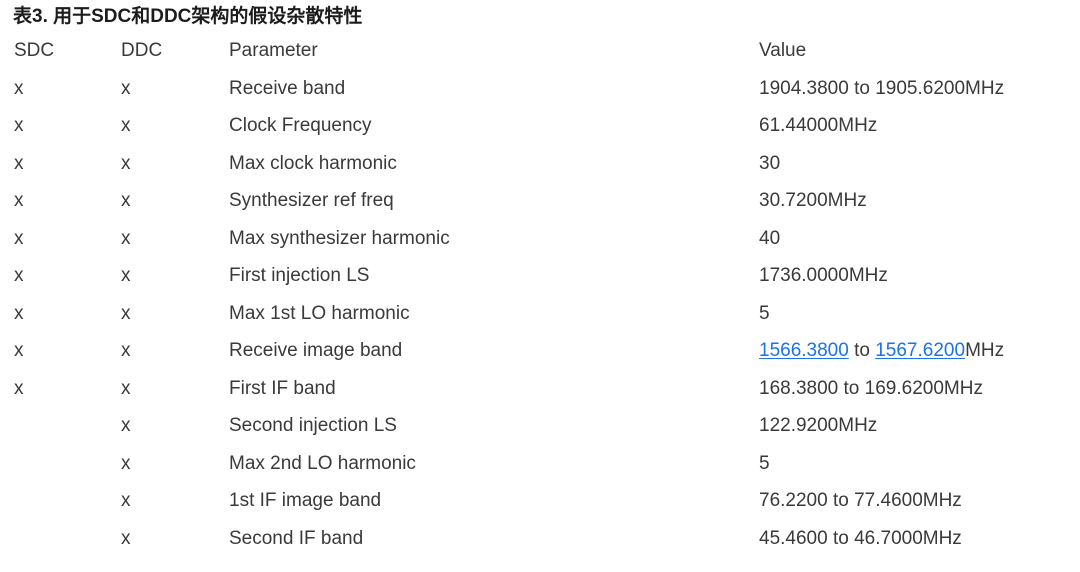 The width and height of the screenshot is (1080, 572). I want to click on value-text: 122.9200MHz, so click(818, 425).